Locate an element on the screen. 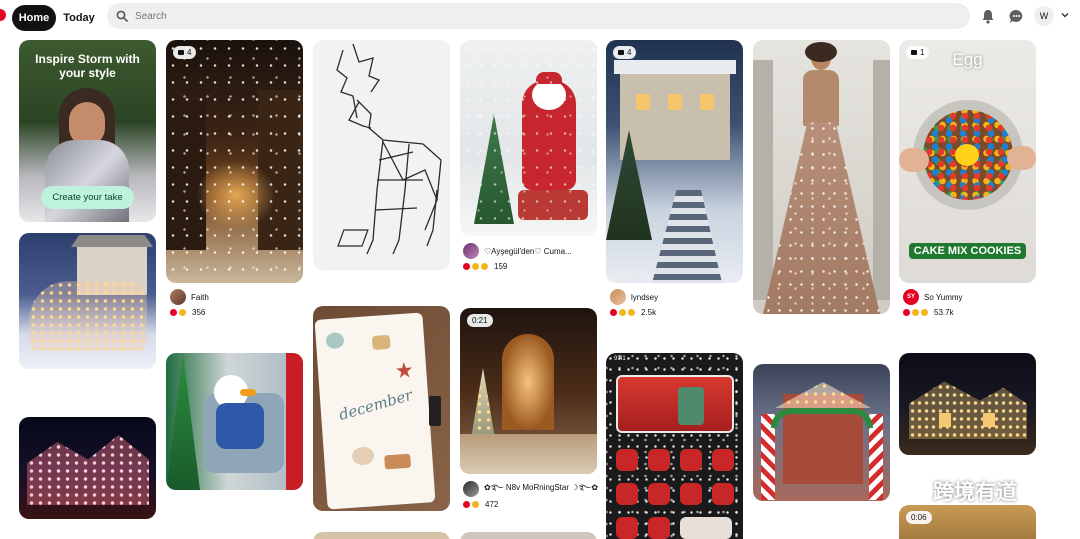  avatar: SY is located at coordinates (911, 297).